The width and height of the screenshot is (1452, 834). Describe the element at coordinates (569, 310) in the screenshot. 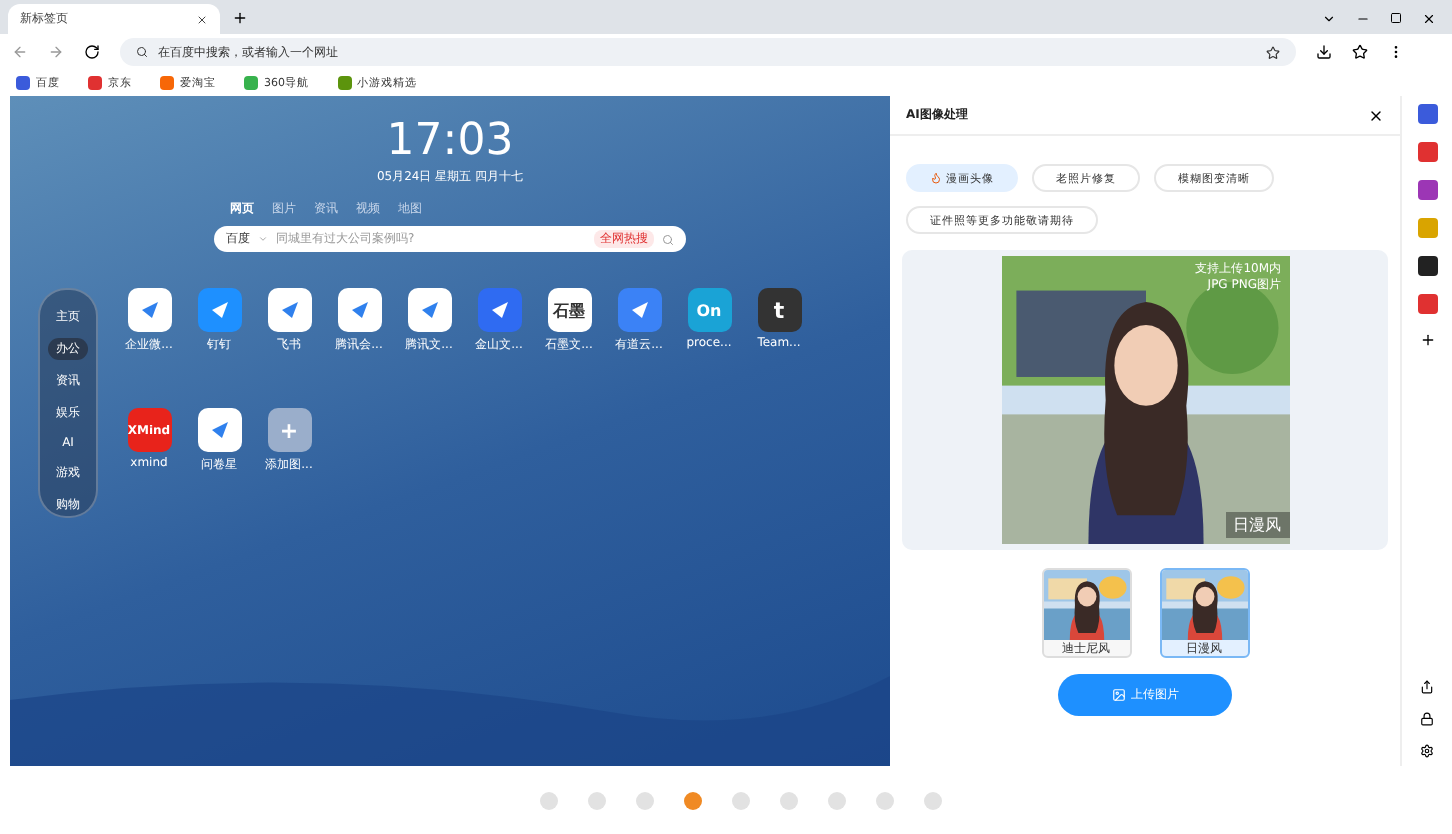

I see `app-icon: 石墨` at that location.